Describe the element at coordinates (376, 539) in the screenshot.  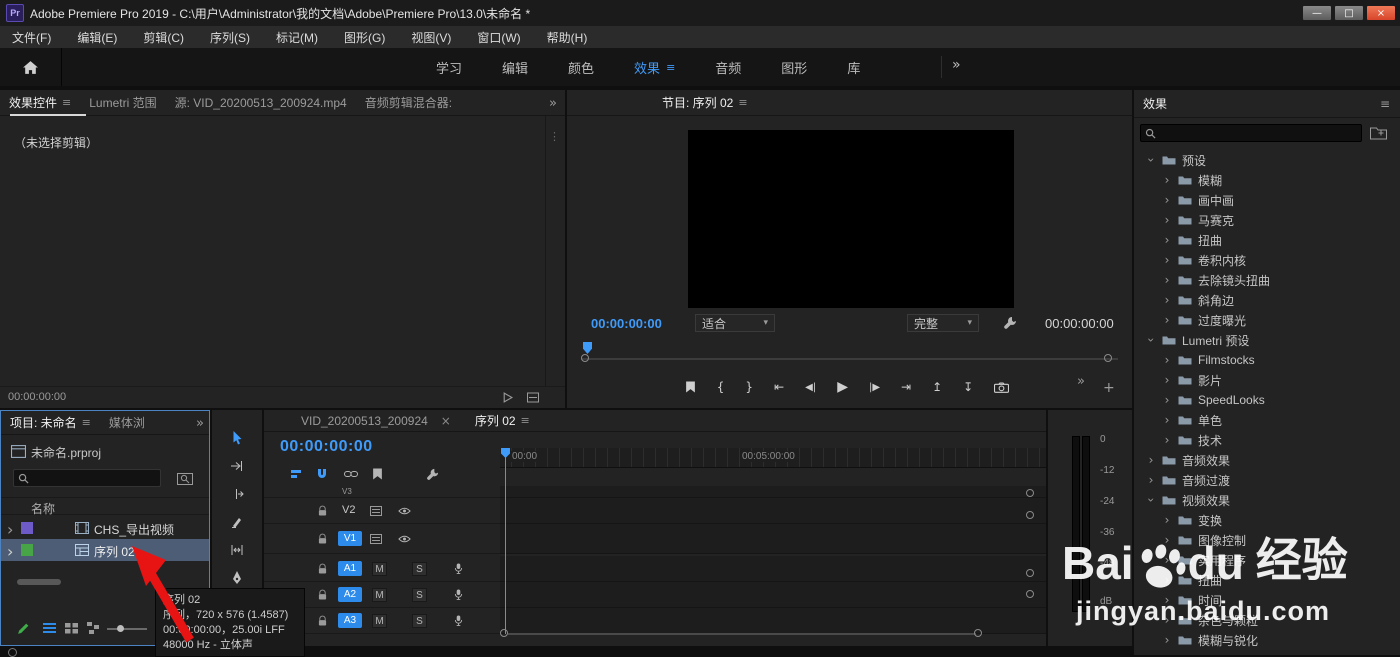
I see `sync-lock-icon` at that location.